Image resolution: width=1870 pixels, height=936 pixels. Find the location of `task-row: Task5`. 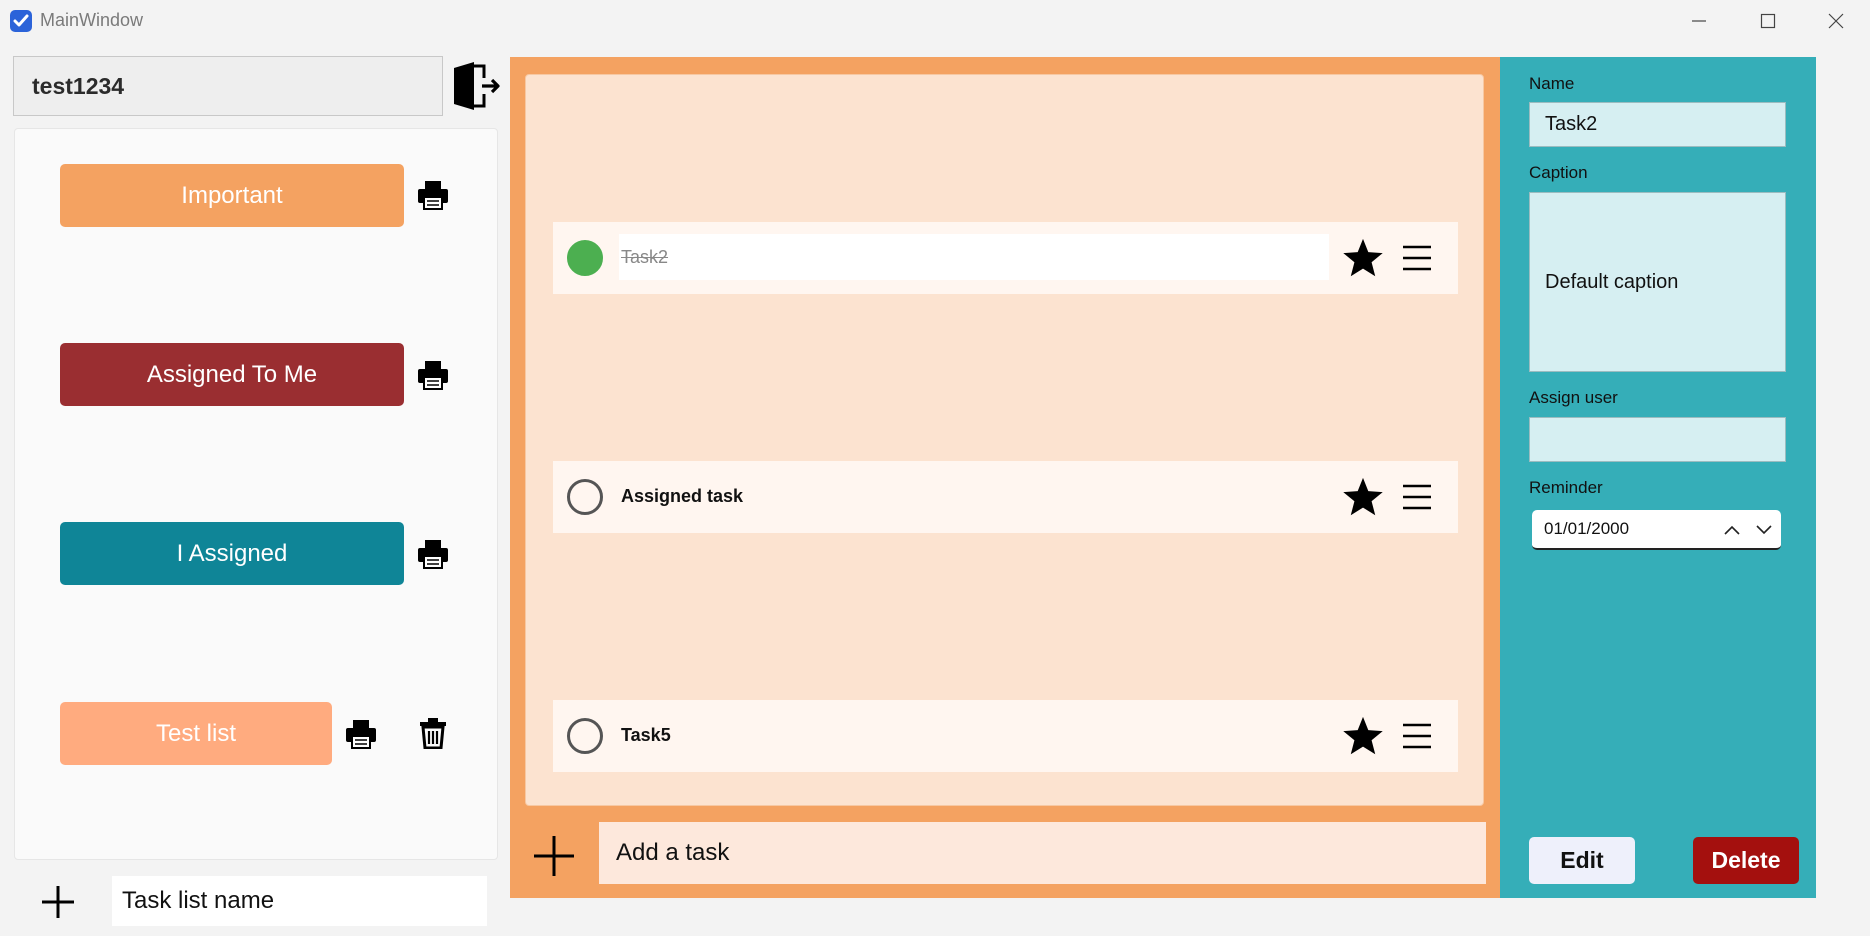

task-row: Task5 is located at coordinates (1005, 736).